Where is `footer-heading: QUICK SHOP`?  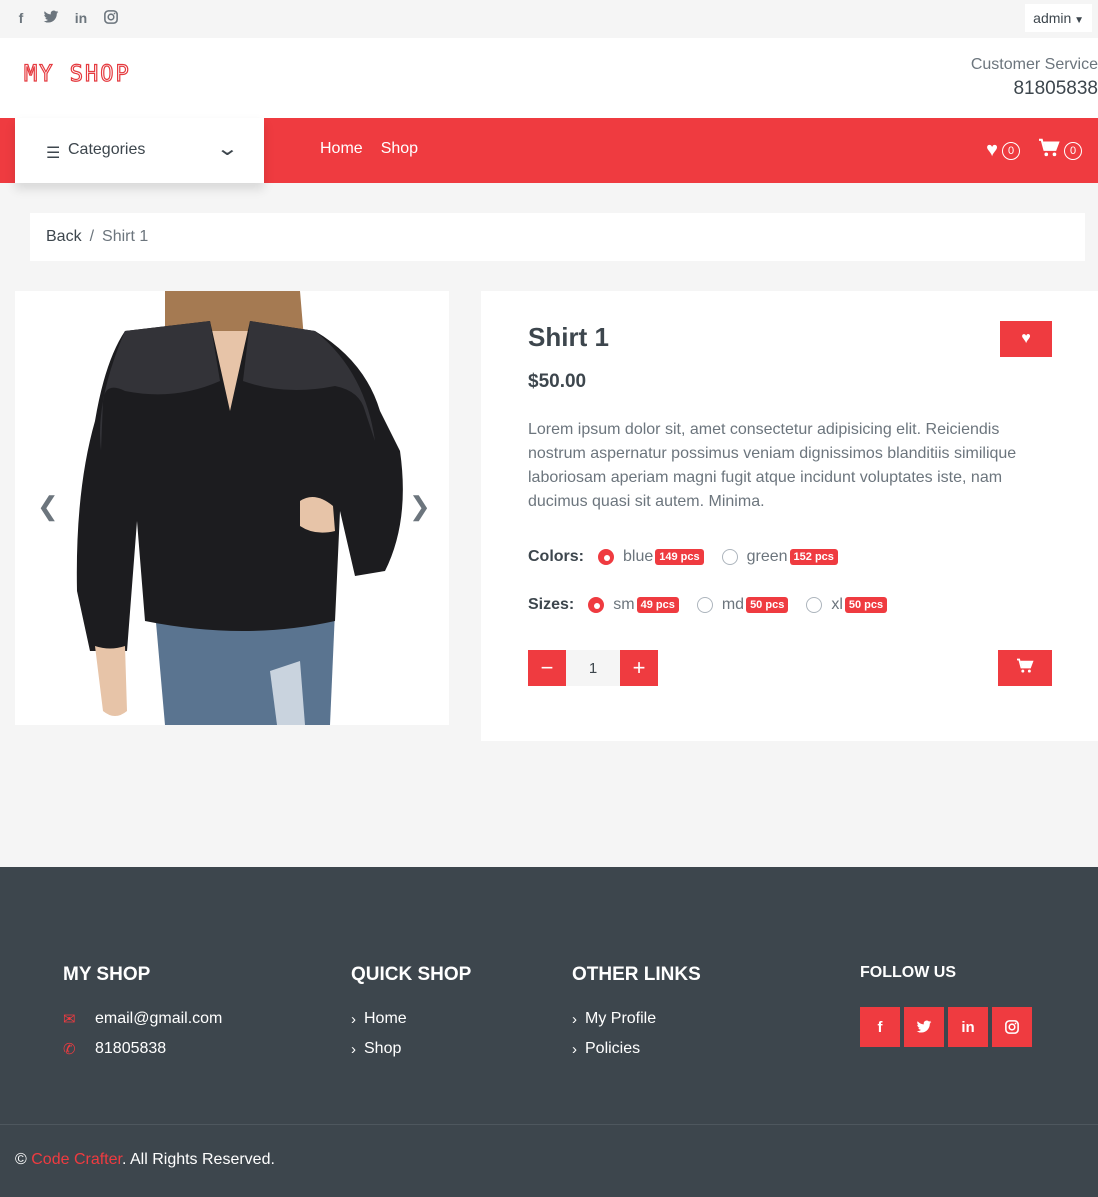 footer-heading: QUICK SHOP is located at coordinates (411, 974).